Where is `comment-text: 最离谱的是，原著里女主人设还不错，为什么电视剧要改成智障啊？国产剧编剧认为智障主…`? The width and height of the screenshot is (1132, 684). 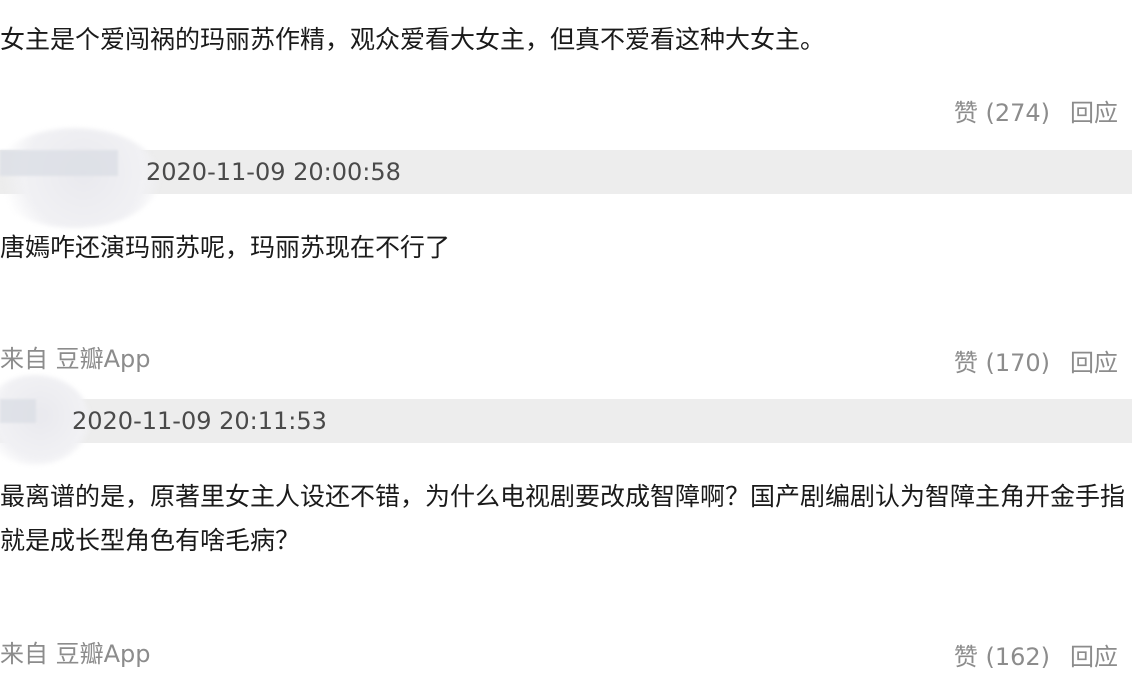 comment-text: 最离谱的是，原著里女主人设还不错，为什么电视剧要改成智障啊？国产剧编剧认为智障主… is located at coordinates (563, 518).